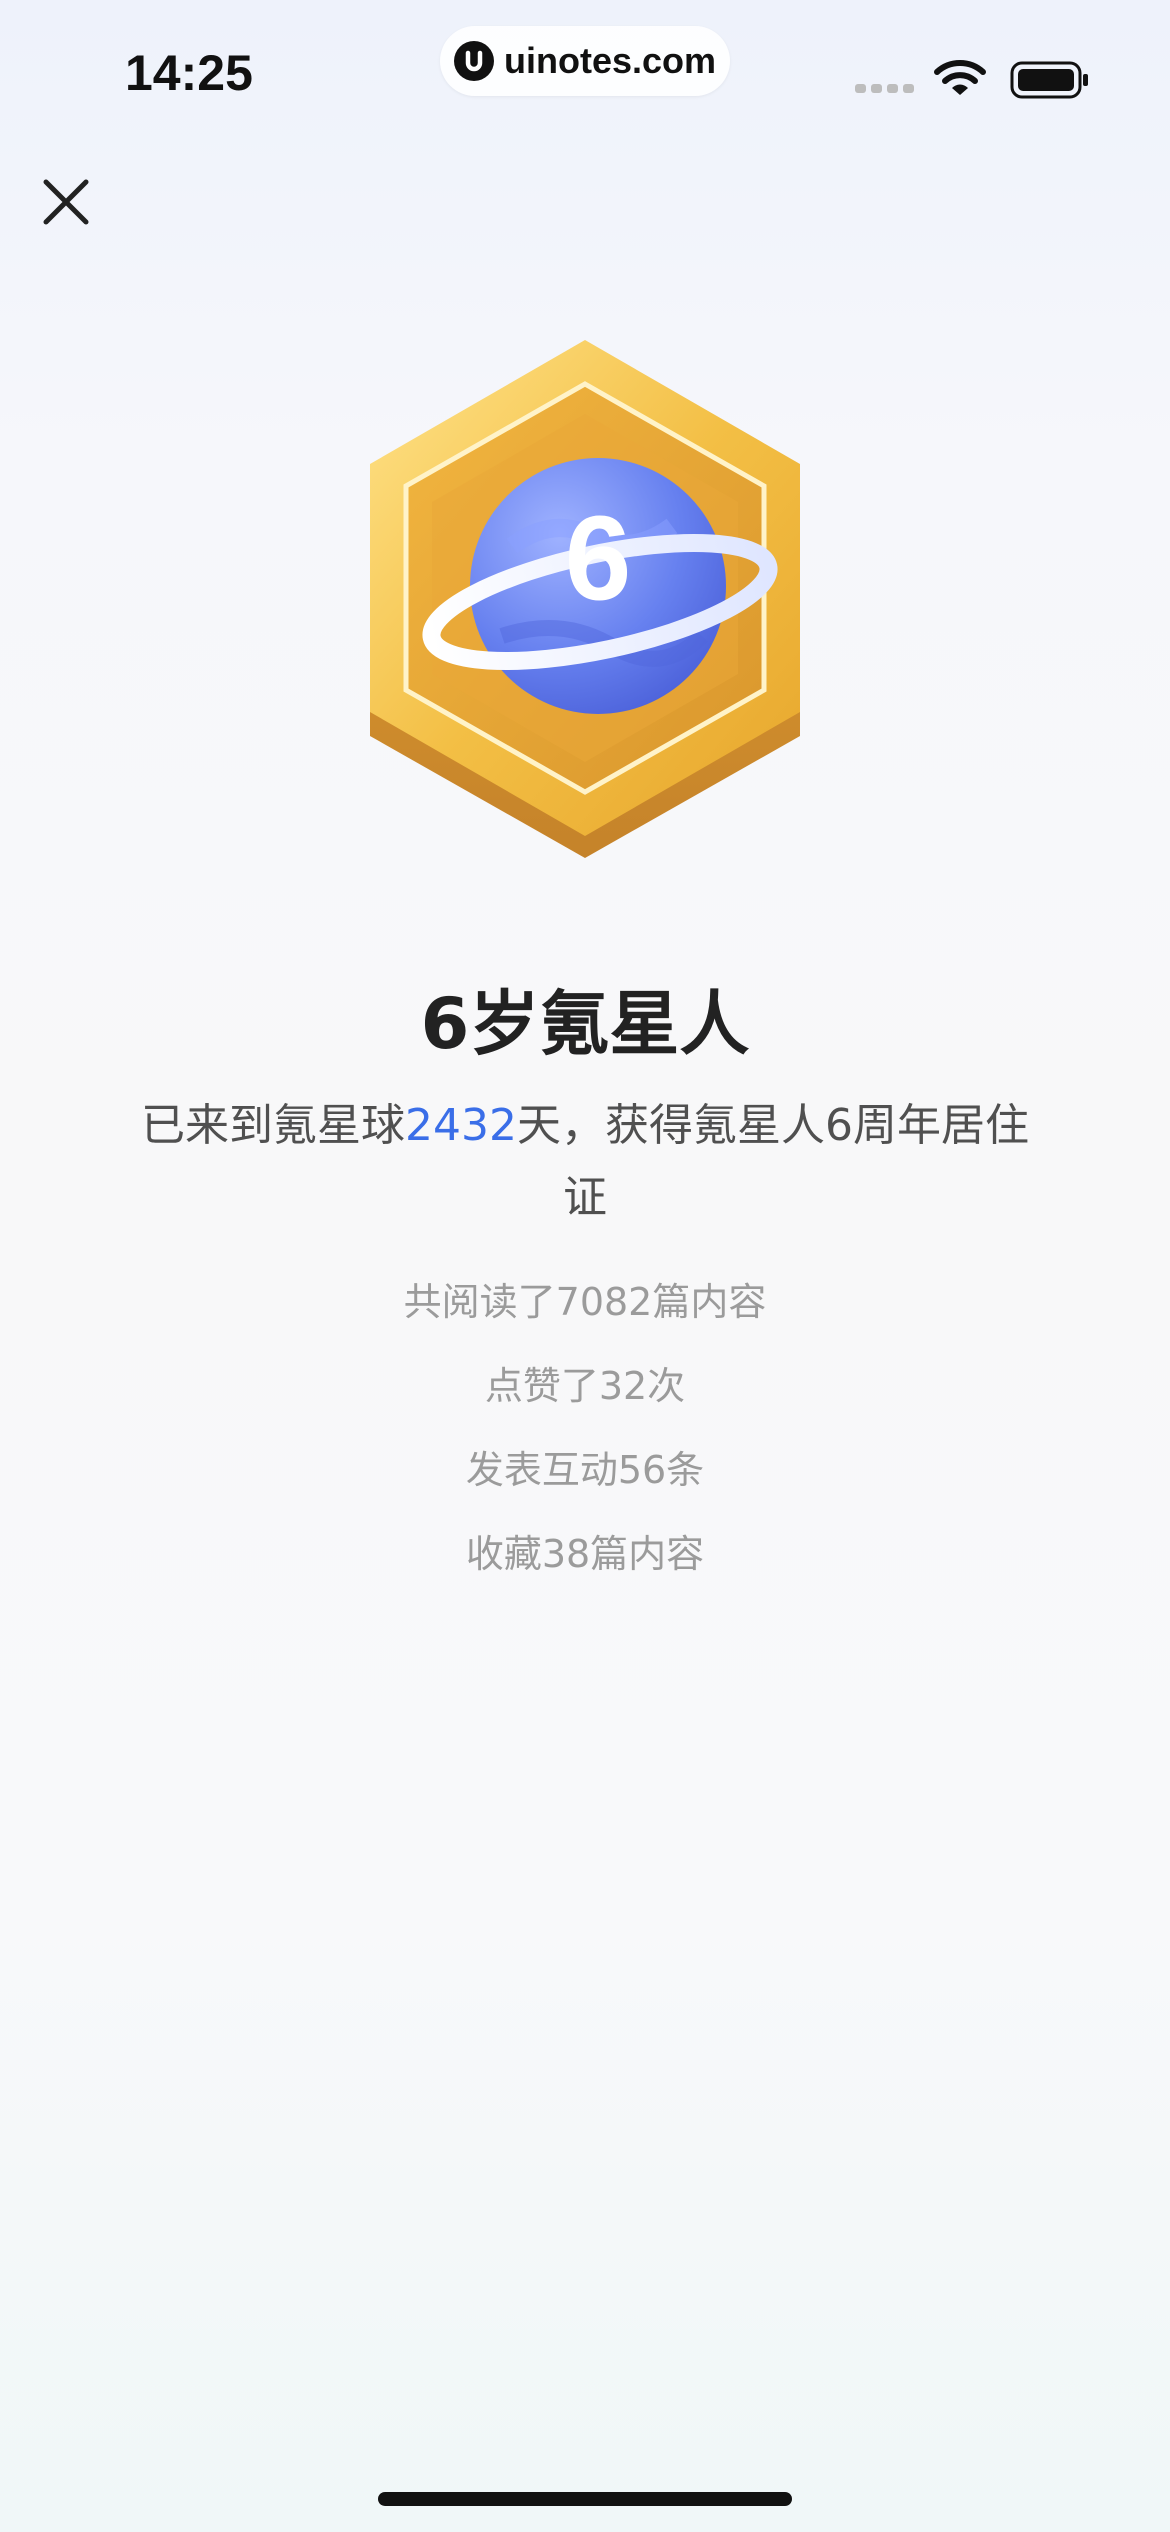 This screenshot has width=1170, height=2532. What do you see at coordinates (585, 1024) in the screenshot?
I see `page-title: 6岁氪星人` at bounding box center [585, 1024].